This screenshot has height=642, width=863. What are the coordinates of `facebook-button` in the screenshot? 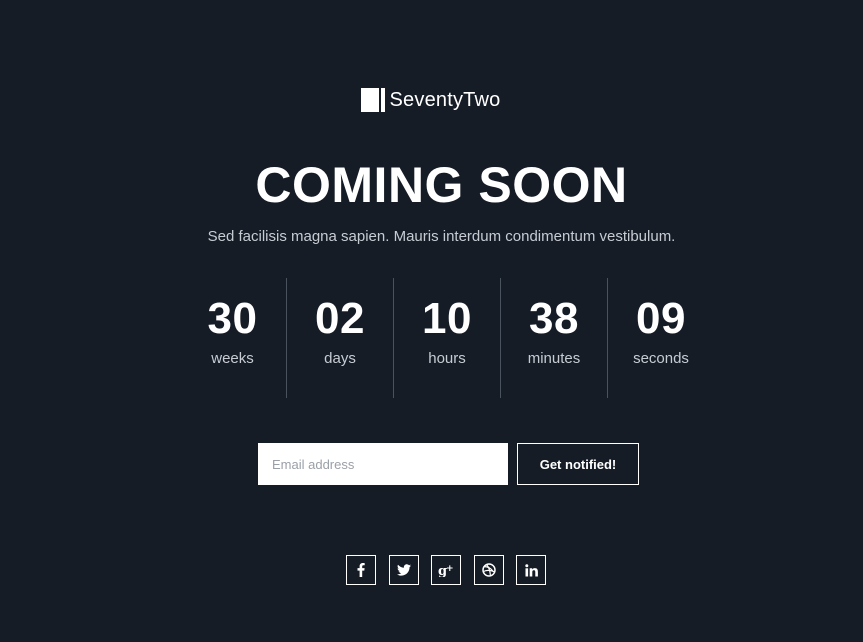 It's located at (361, 570).